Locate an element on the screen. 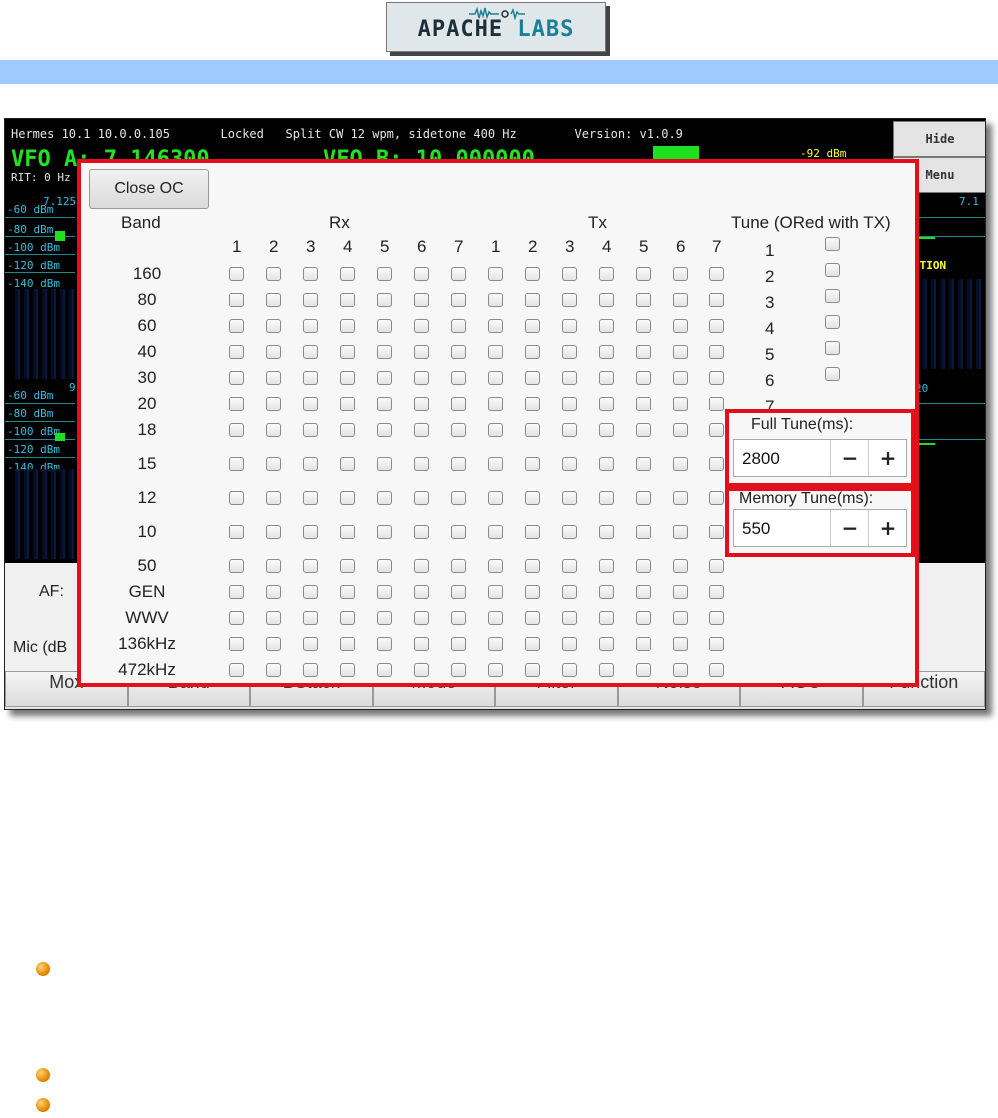 Image resolution: width=998 pixels, height=1118 pixels. close-oc-button: Close OC is located at coordinates (149, 189).